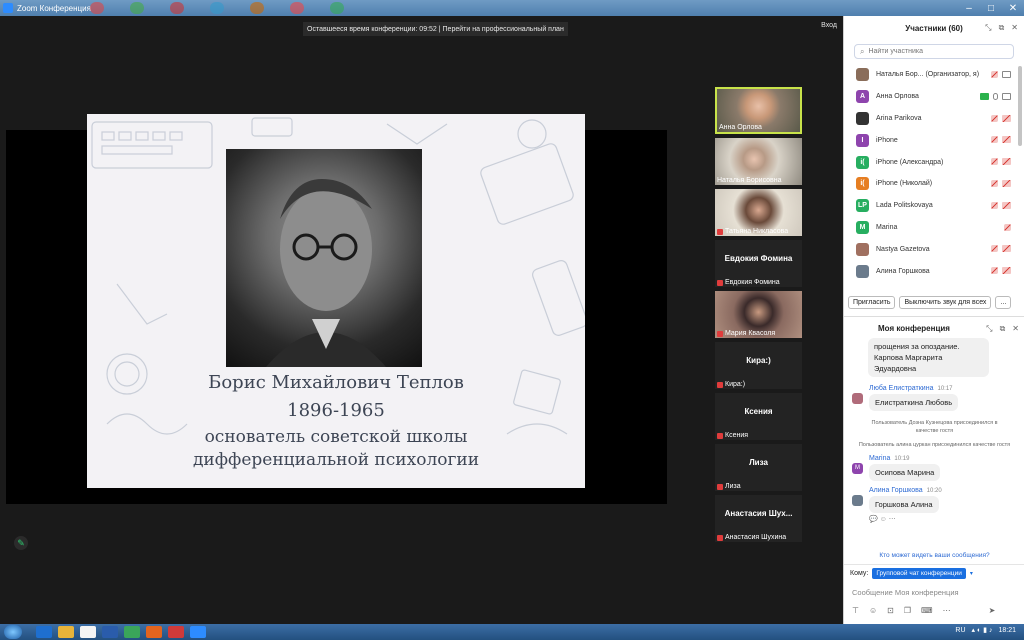 This screenshot has width=1024, height=640. I want to click on participant-row: i( iPhone (Николай), so click(934, 184).